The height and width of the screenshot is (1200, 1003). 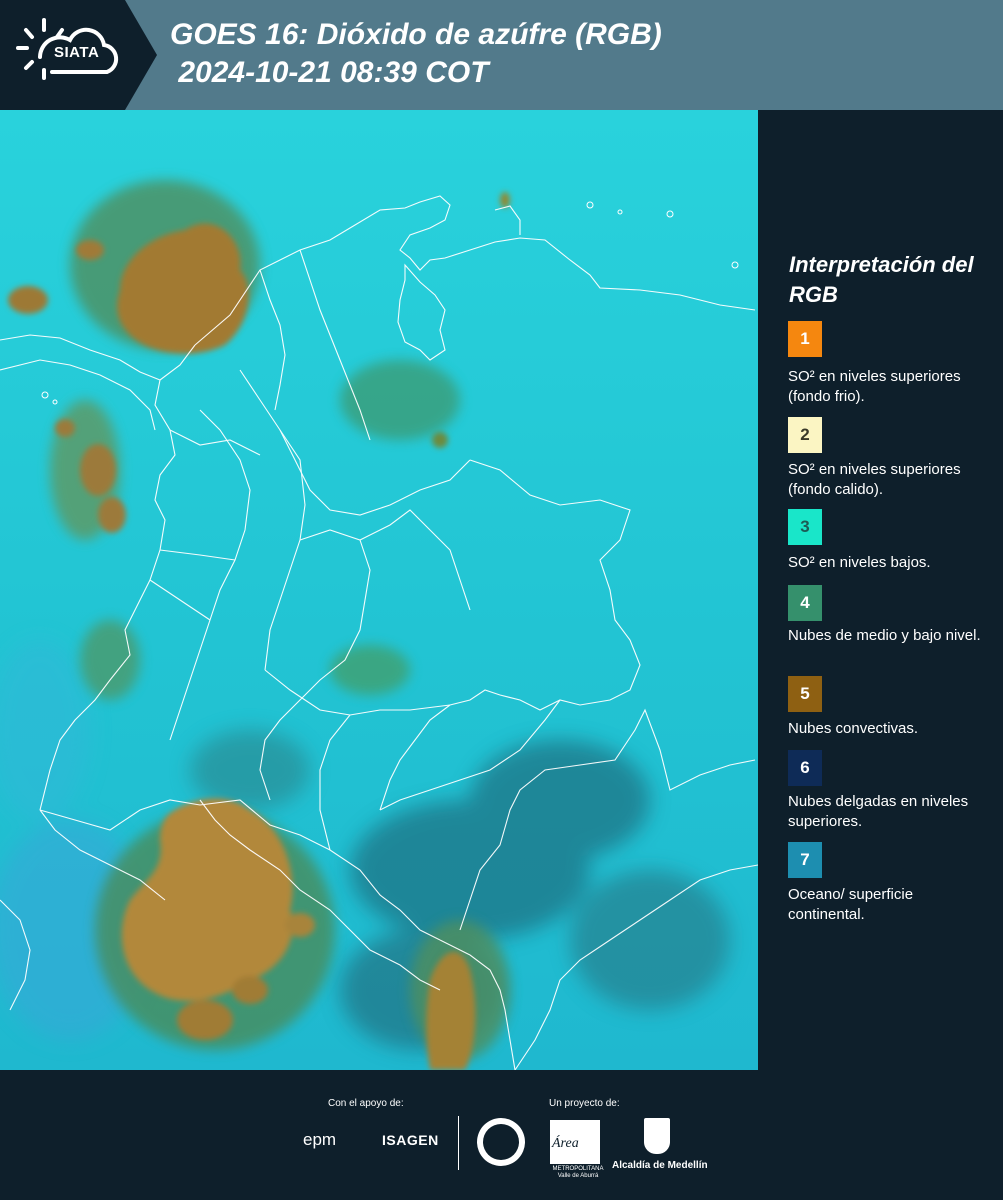 What do you see at coordinates (319, 1140) in the screenshot?
I see `epm-logo: epm` at bounding box center [319, 1140].